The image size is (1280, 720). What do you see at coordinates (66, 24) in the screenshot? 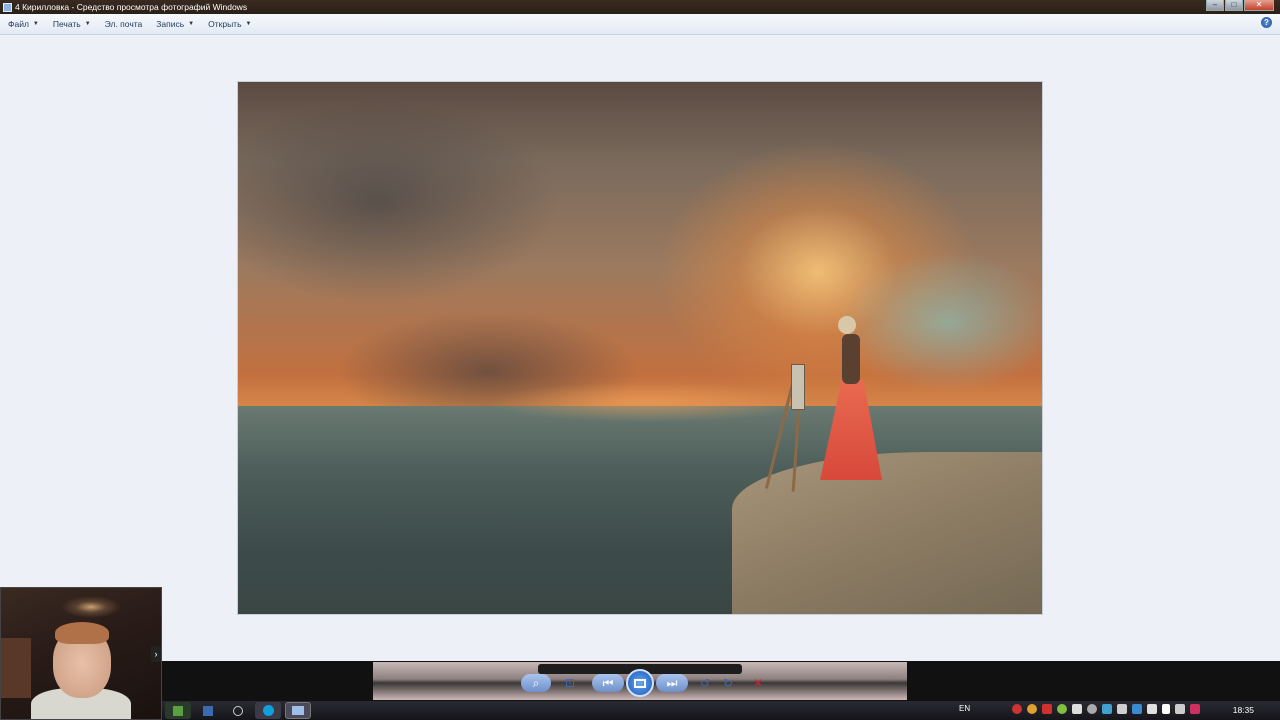
I see `menu-print-label: Печать` at bounding box center [66, 24].